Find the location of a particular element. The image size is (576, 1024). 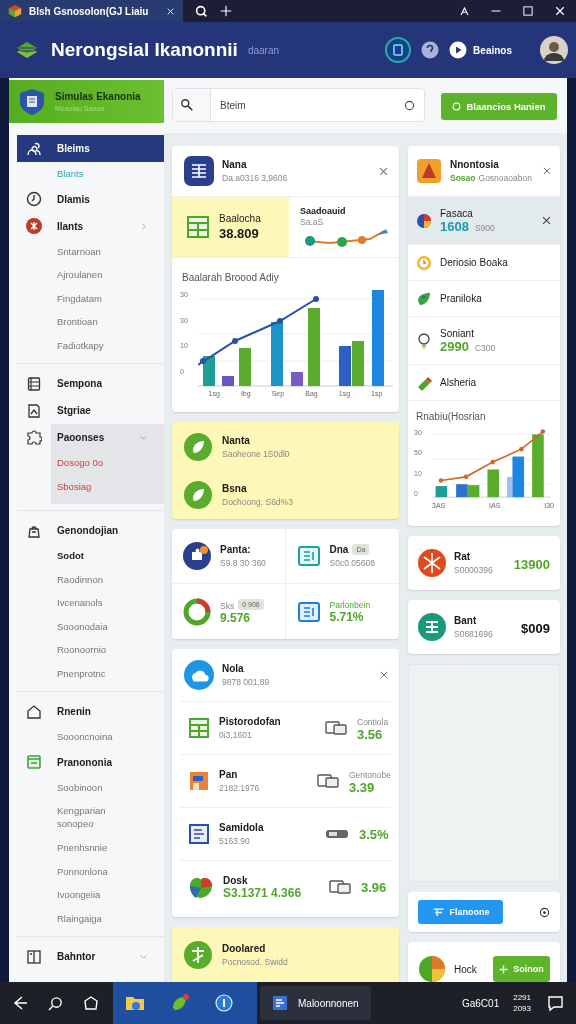

item-title: Fasaca is located at coordinates (457, 213).